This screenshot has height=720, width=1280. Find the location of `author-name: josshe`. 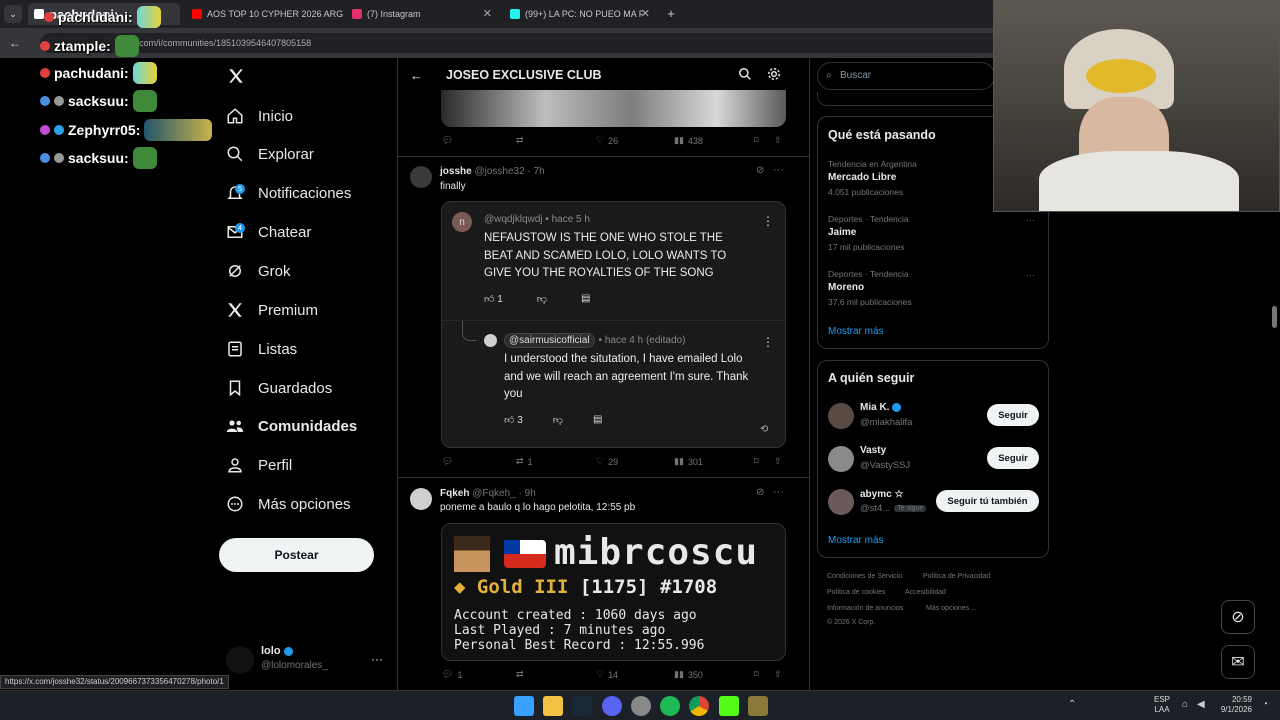

author-name: josshe is located at coordinates (456, 171).